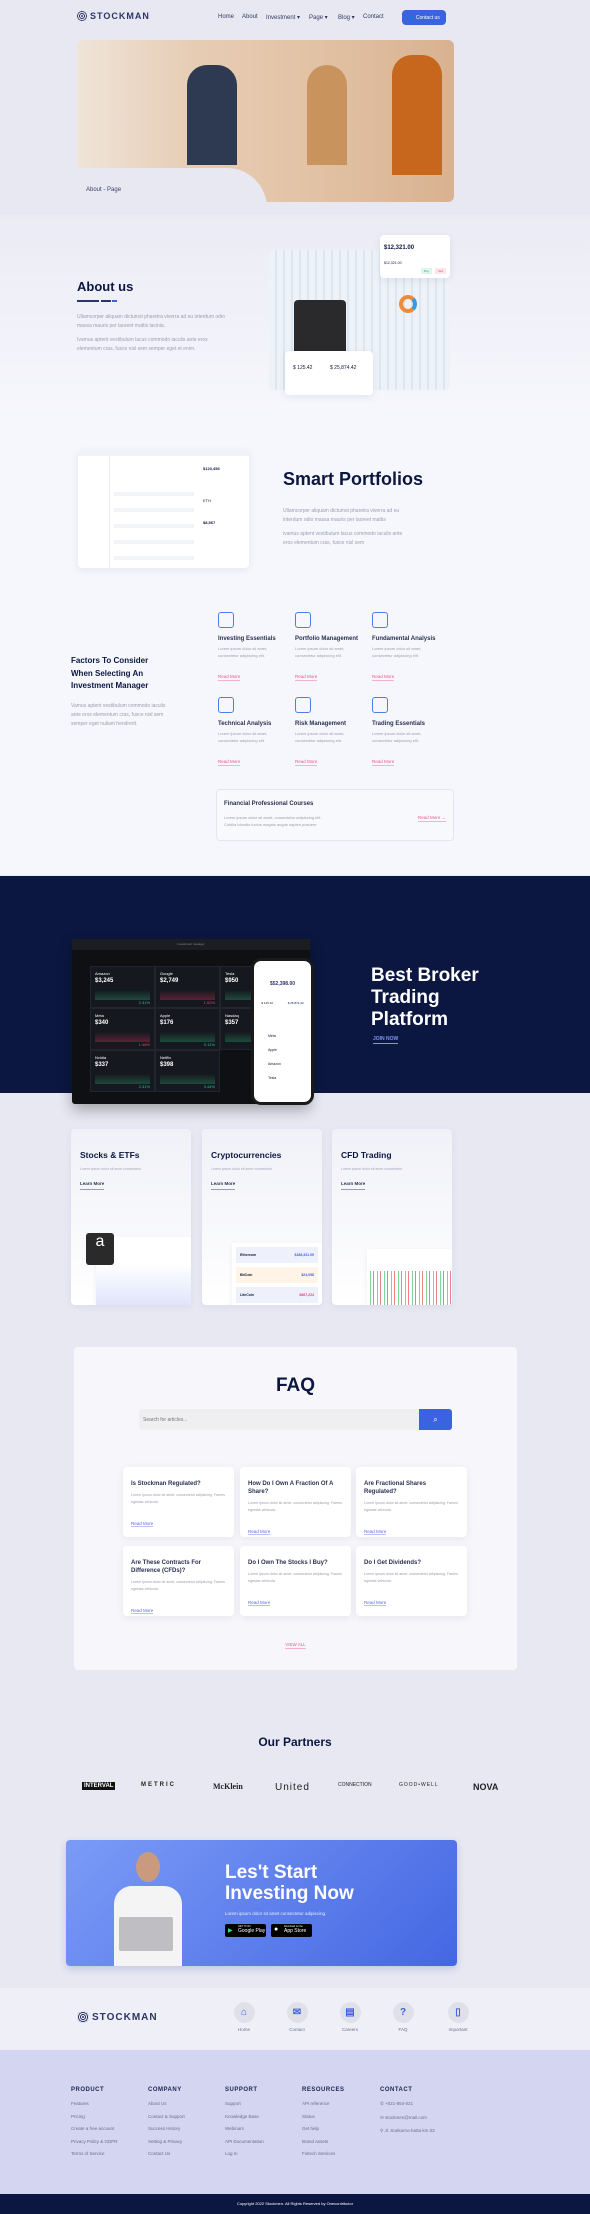  I want to click on ticker-card: Apple $176 0.11%, so click(187, 1029).